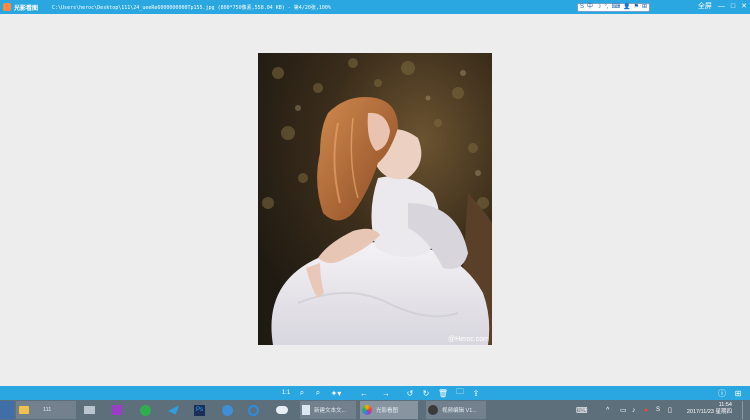 This screenshot has width=750, height=420. Describe the element at coordinates (661, 410) in the screenshot. I see `ime-tray-icon: S` at that location.